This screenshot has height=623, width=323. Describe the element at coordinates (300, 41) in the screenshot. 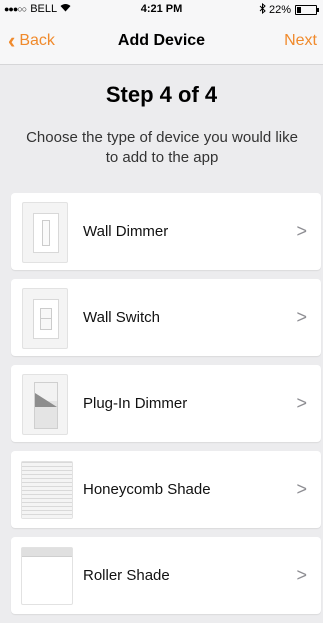

I see `next-button: Next` at that location.